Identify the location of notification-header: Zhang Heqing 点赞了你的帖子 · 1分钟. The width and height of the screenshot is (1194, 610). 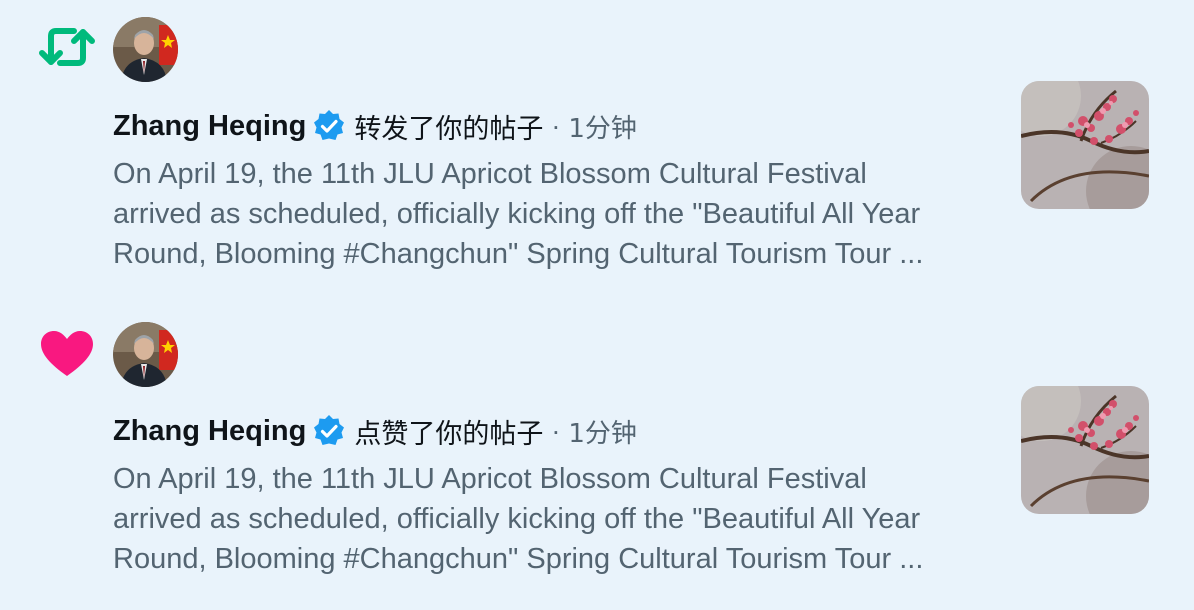
(553, 431).